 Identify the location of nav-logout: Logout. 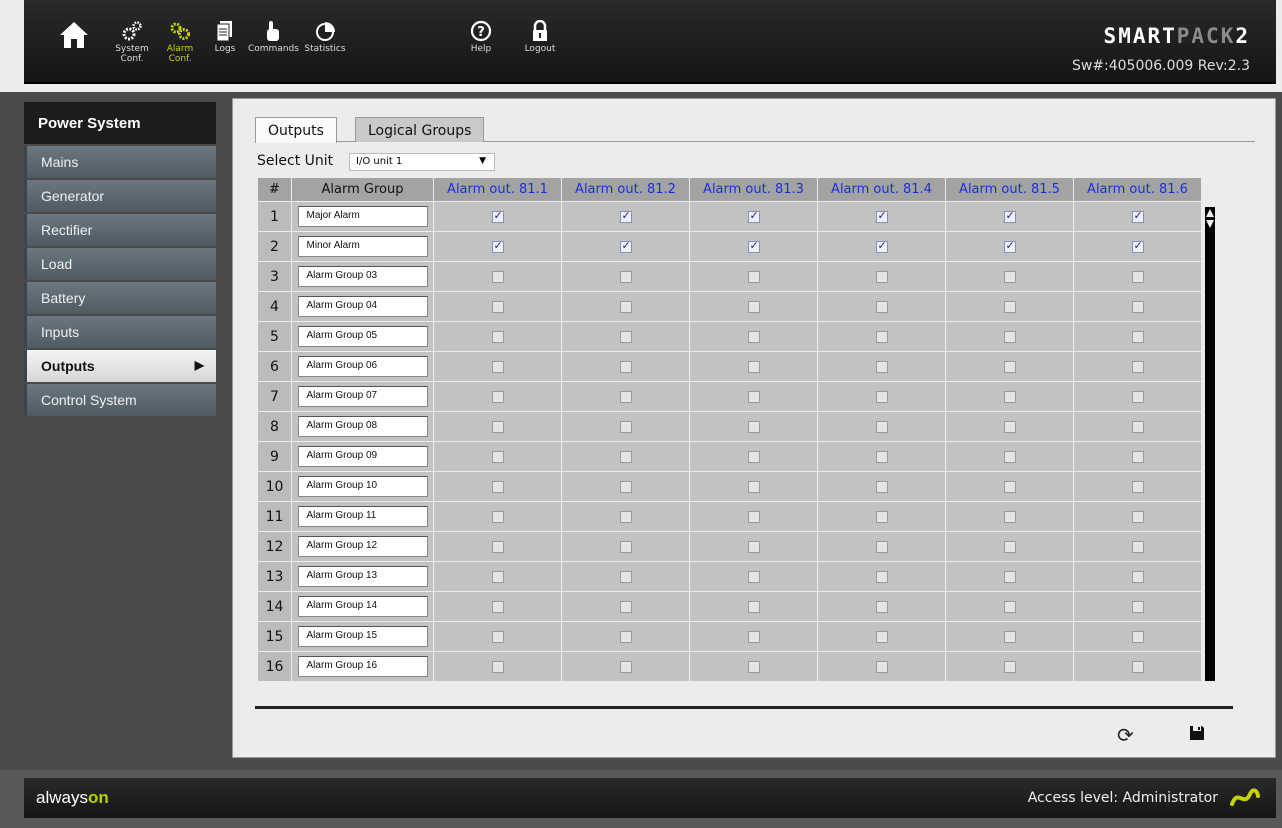
(540, 44).